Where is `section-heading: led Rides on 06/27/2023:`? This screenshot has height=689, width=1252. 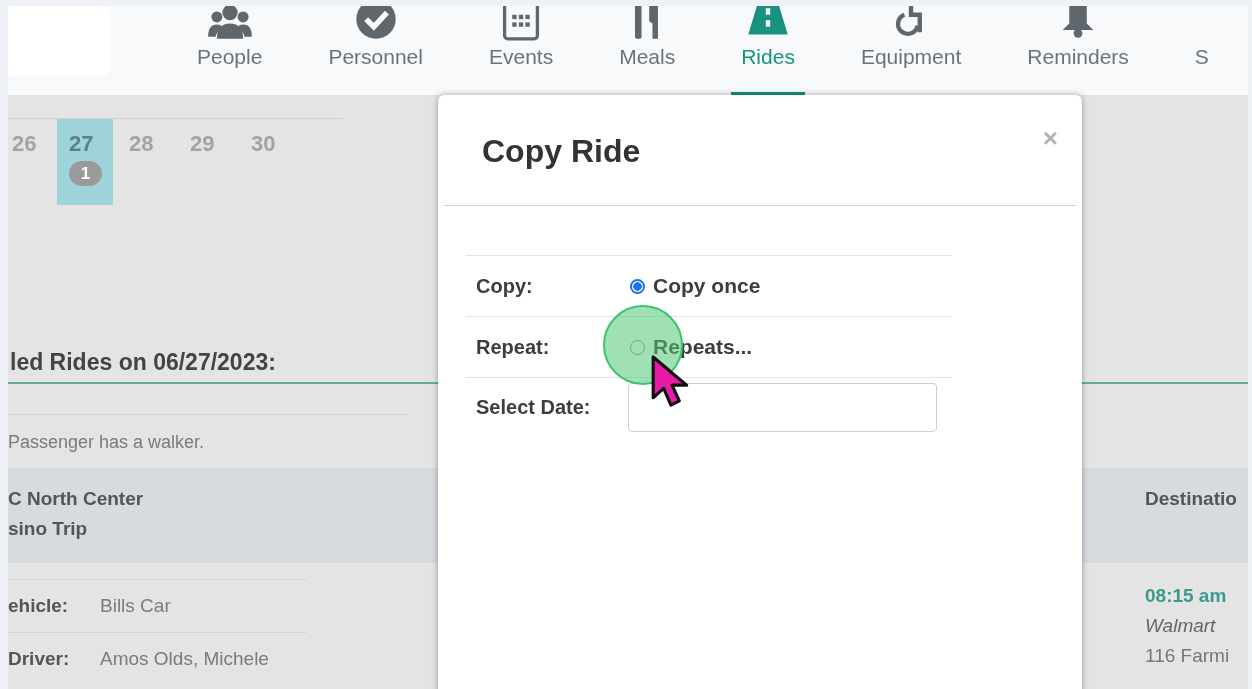
section-heading: led Rides on 06/27/2023: is located at coordinates (143, 362).